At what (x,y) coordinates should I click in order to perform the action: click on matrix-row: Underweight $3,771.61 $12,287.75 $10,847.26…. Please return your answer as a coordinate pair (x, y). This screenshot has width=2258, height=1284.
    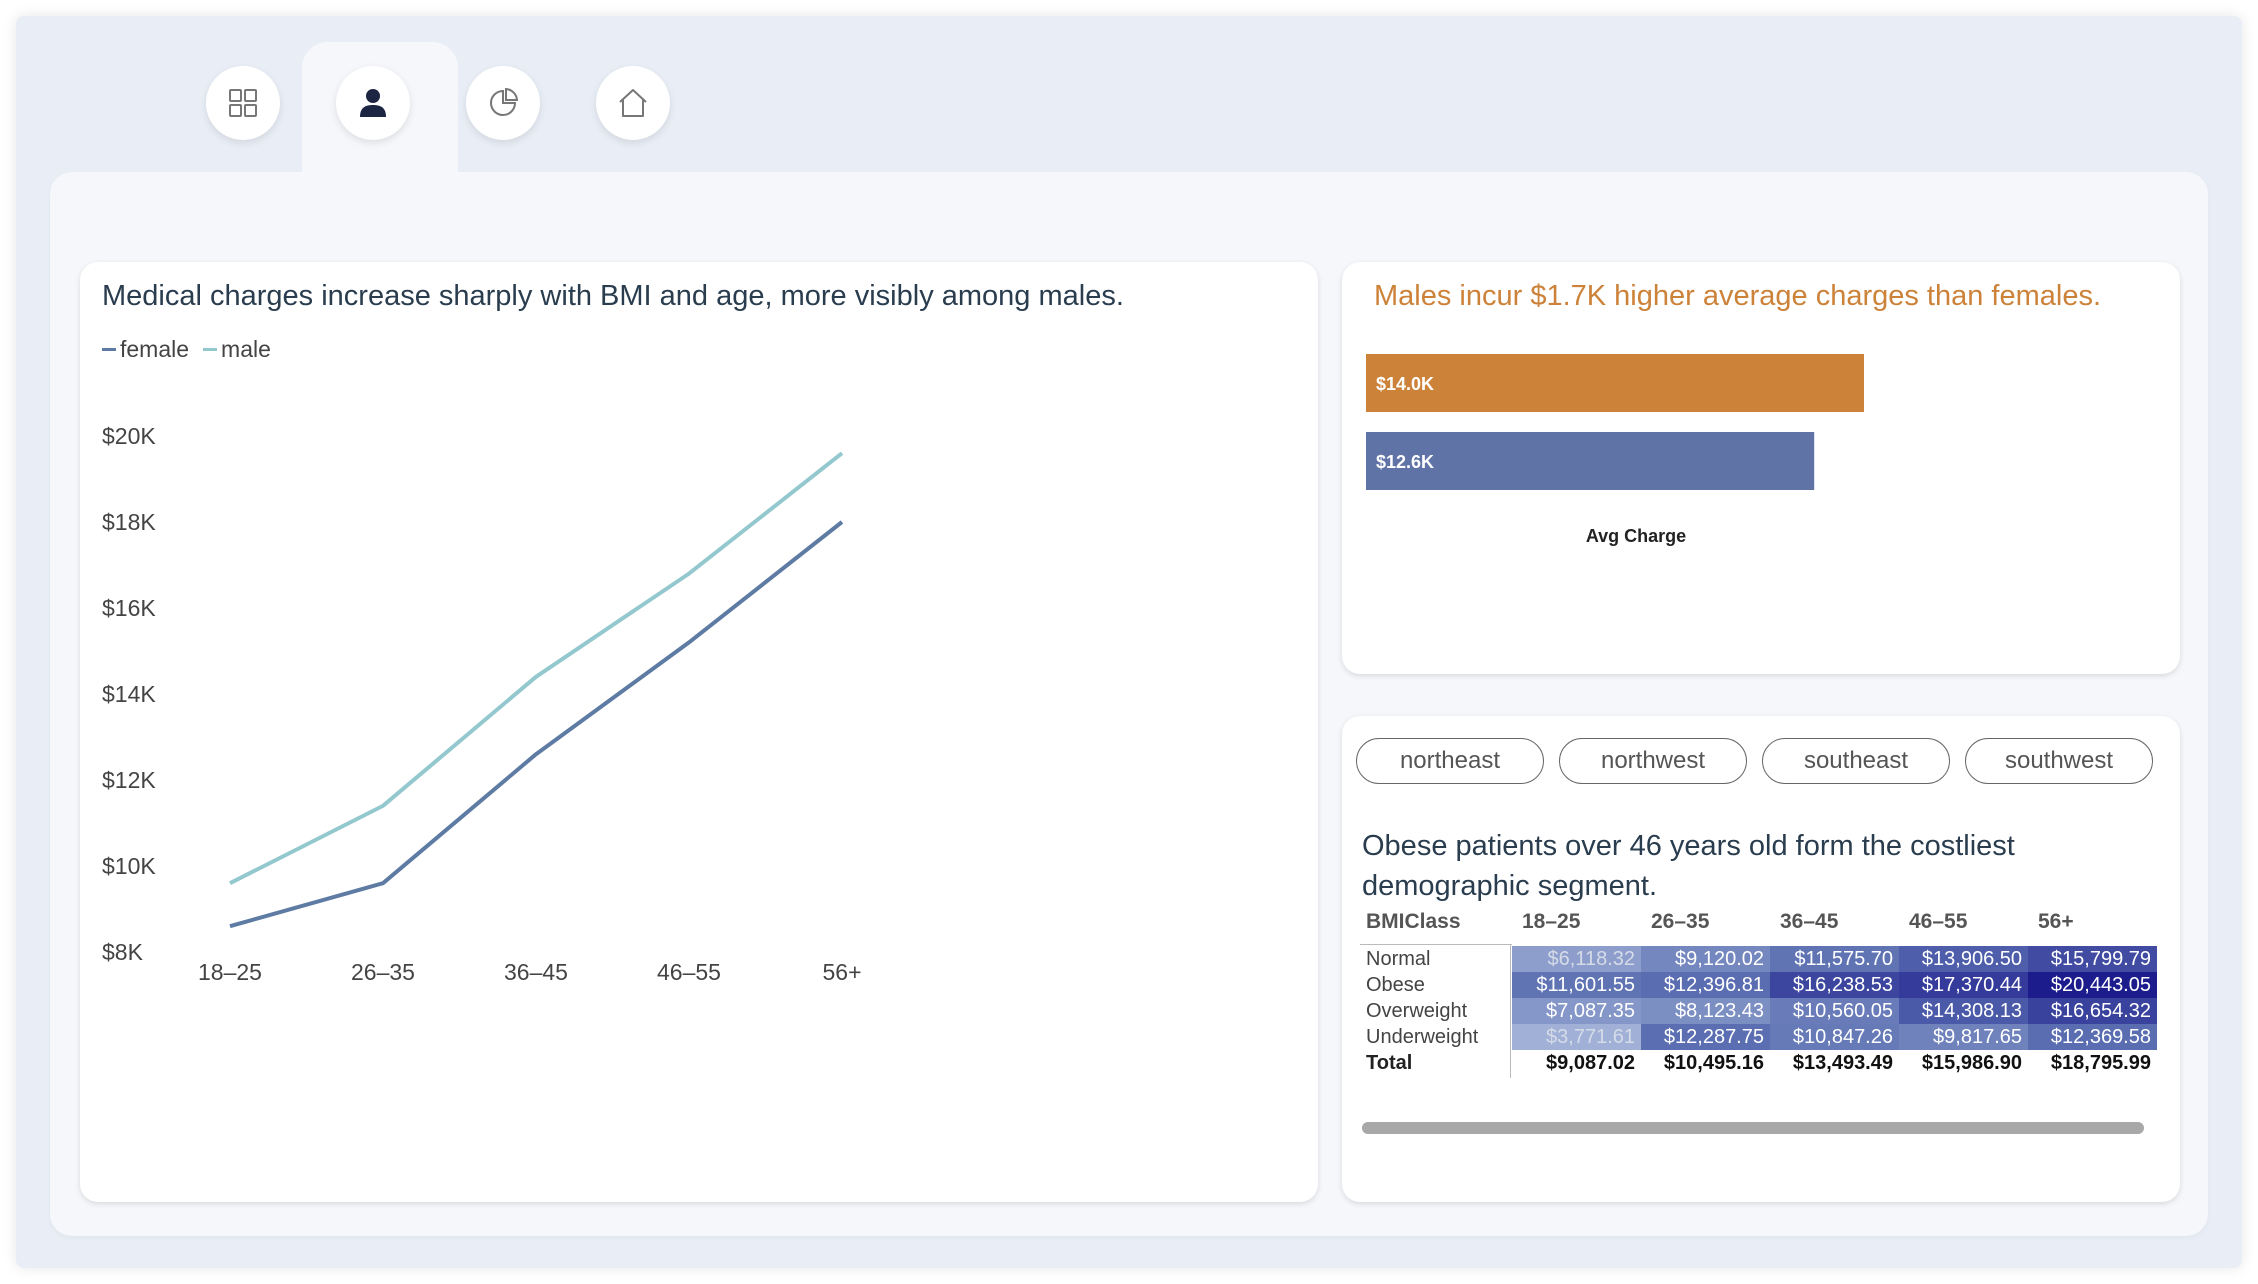
    Looking at the image, I should click on (1760, 1037).